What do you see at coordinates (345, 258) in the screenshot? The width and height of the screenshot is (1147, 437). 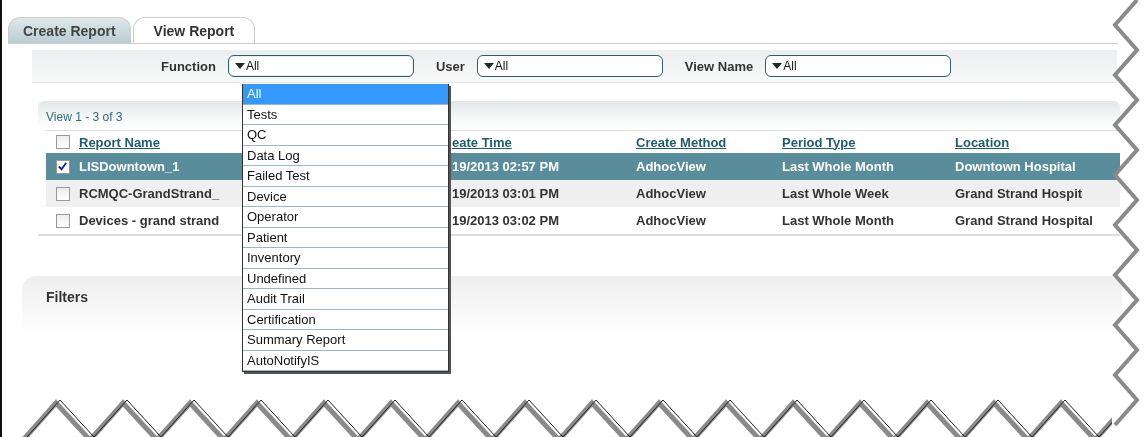 I see `menu-item: Inventory` at bounding box center [345, 258].